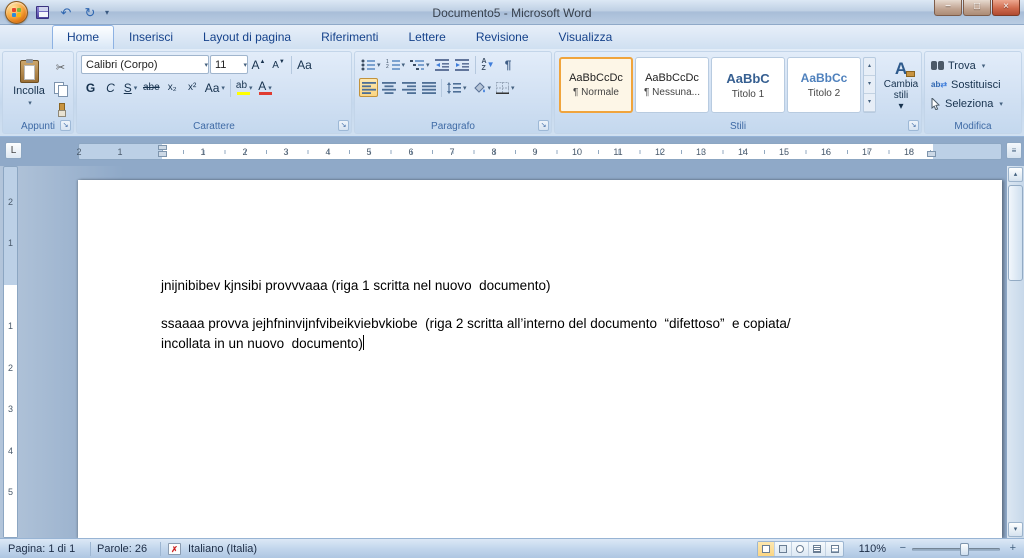 This screenshot has height=558, width=1024. What do you see at coordinates (388, 87) in the screenshot?
I see `align-center-button` at bounding box center [388, 87].